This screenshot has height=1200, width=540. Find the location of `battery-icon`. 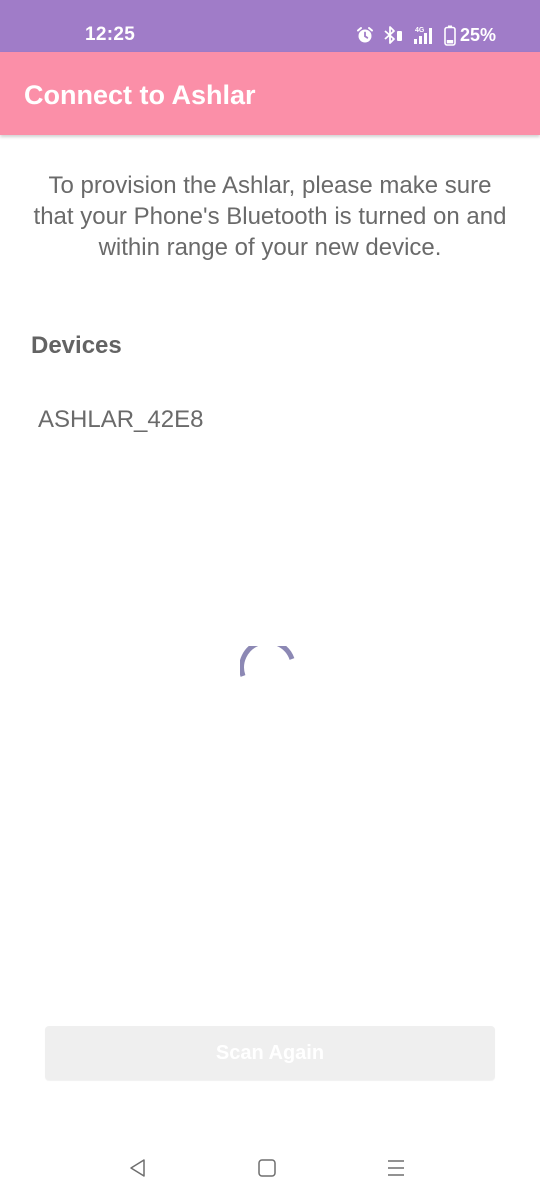

battery-icon is located at coordinates (450, 35).